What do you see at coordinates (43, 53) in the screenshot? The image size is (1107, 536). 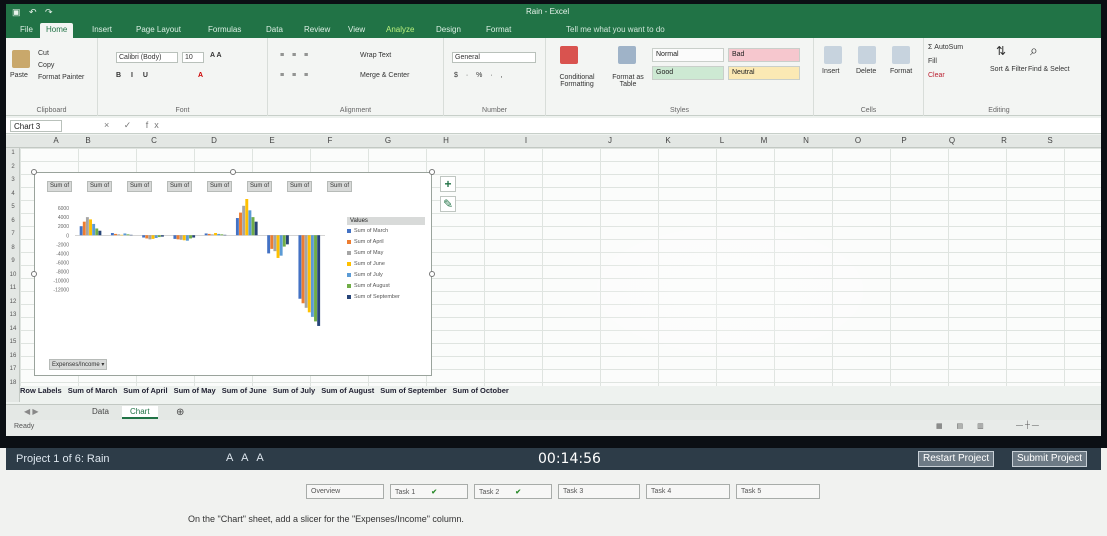 I see `cut-button: Cut` at bounding box center [43, 53].